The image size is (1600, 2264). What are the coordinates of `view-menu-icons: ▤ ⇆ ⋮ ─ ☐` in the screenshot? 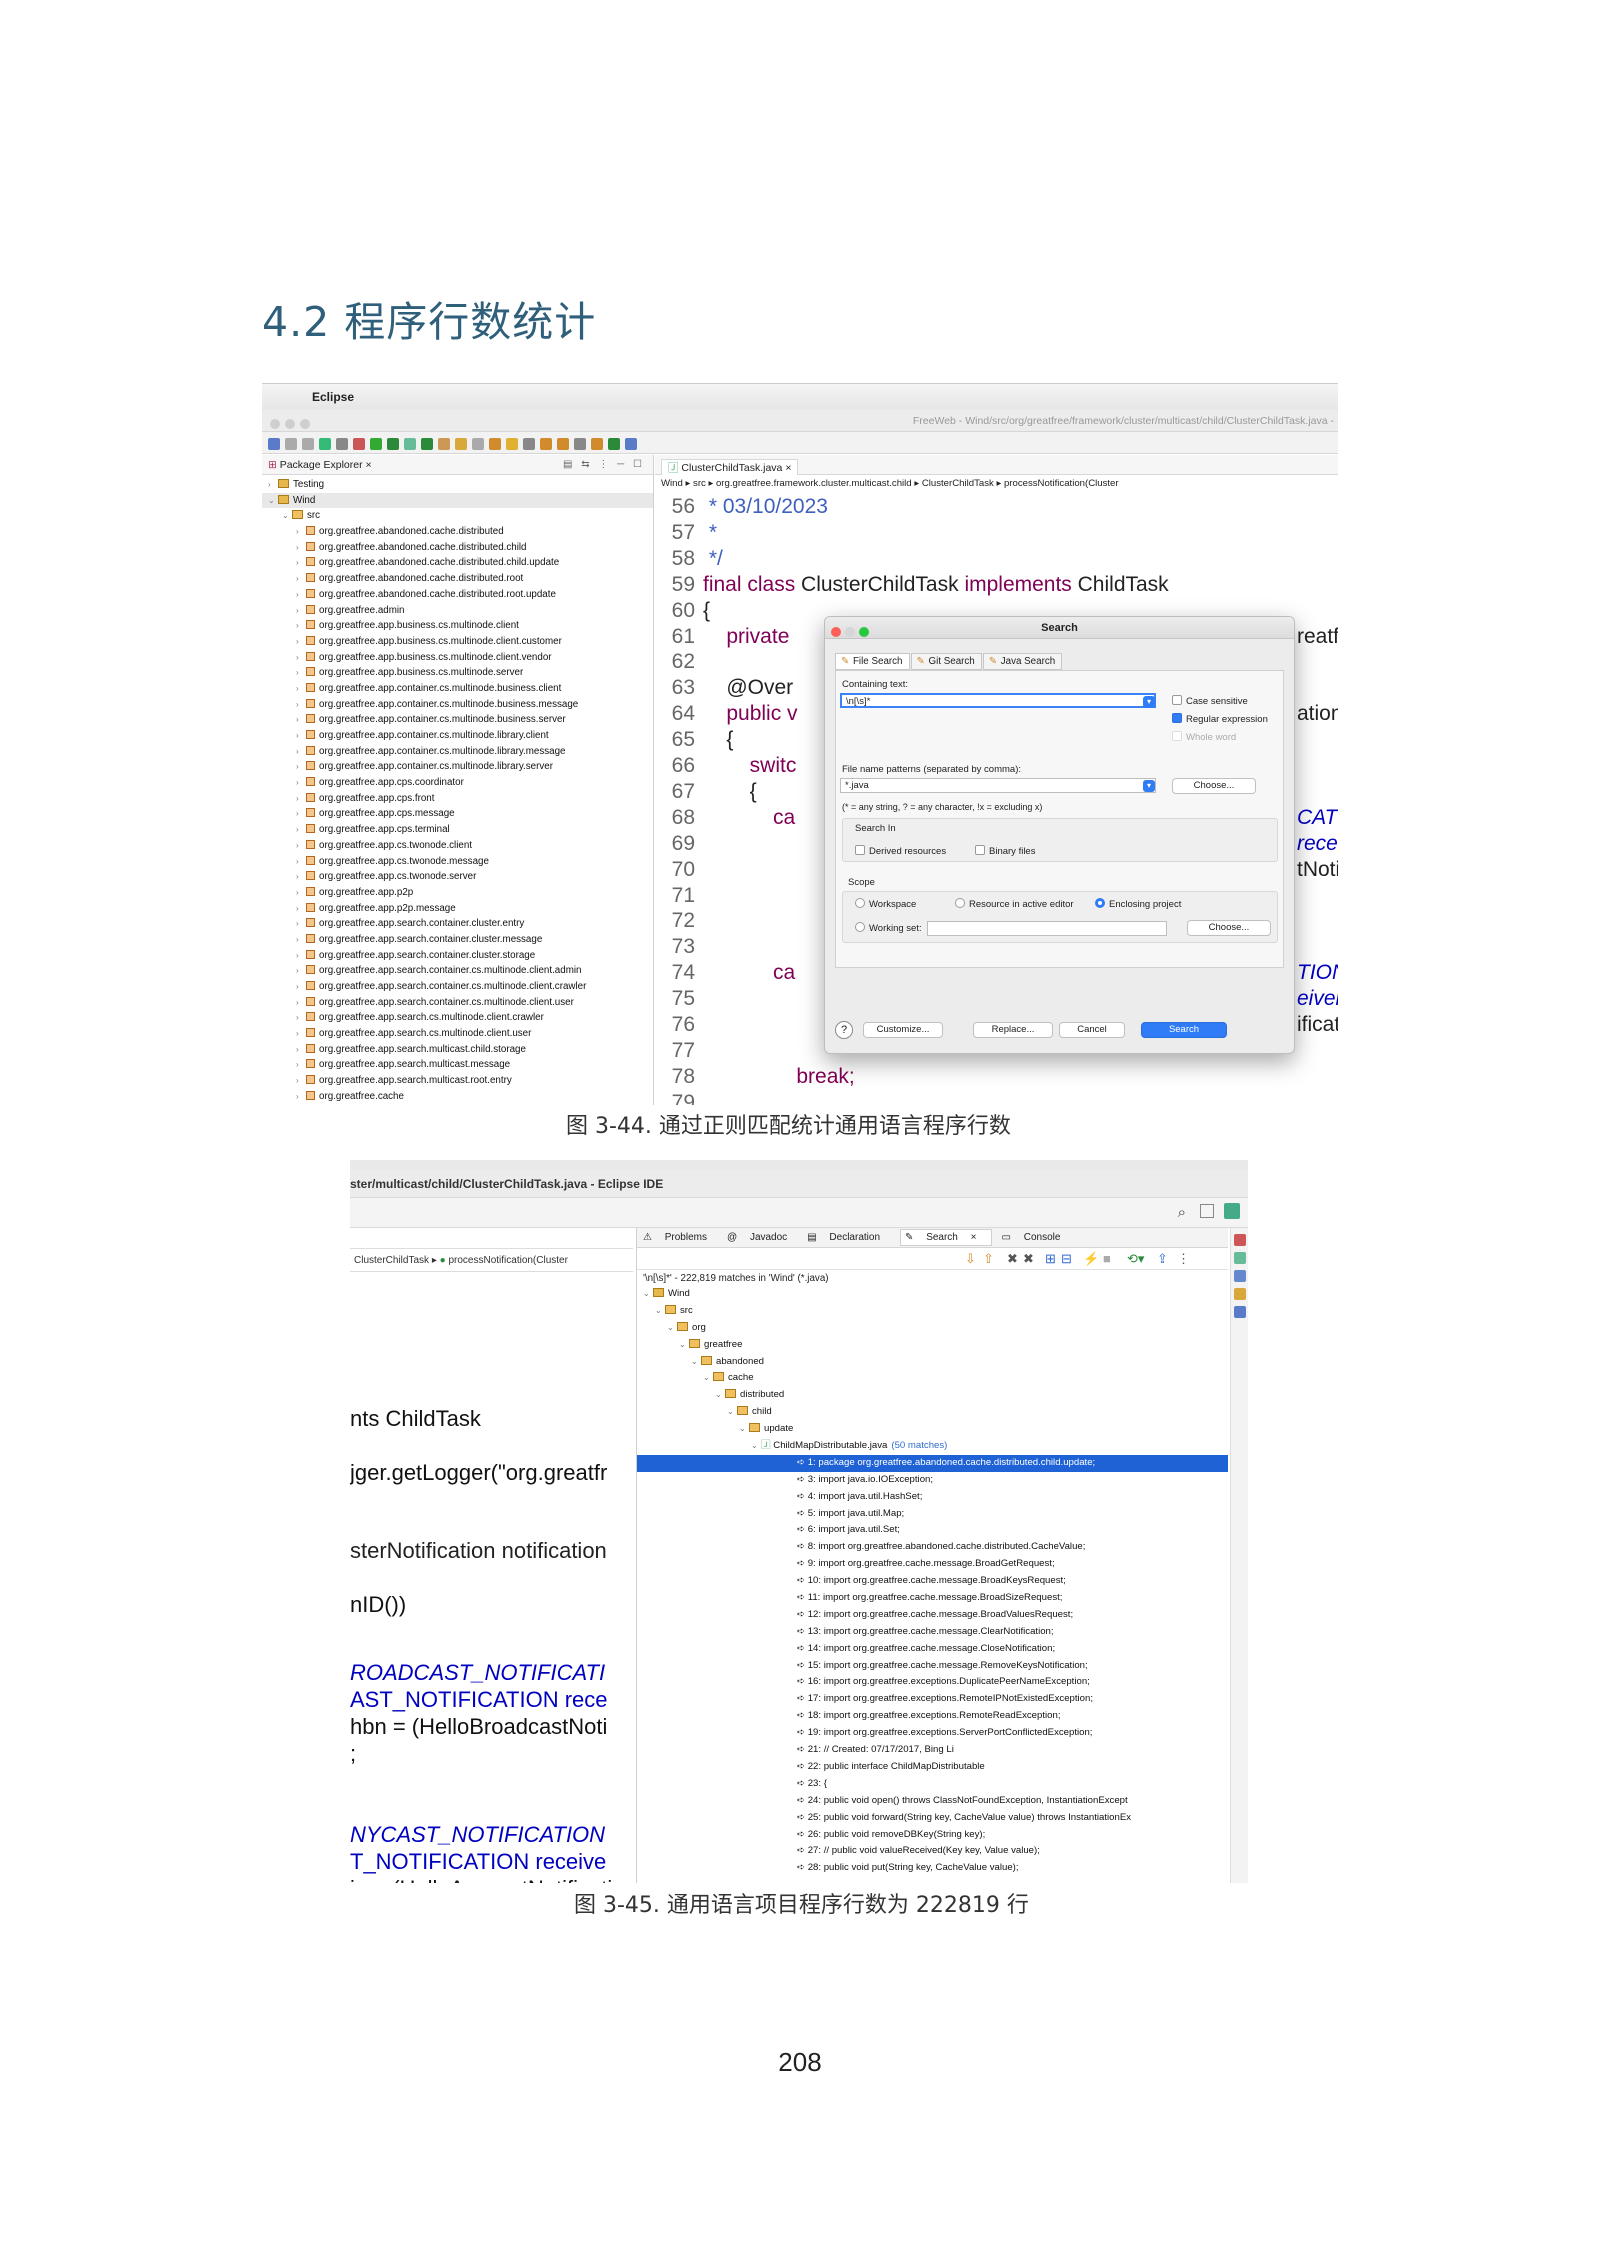 It's located at (604, 464).